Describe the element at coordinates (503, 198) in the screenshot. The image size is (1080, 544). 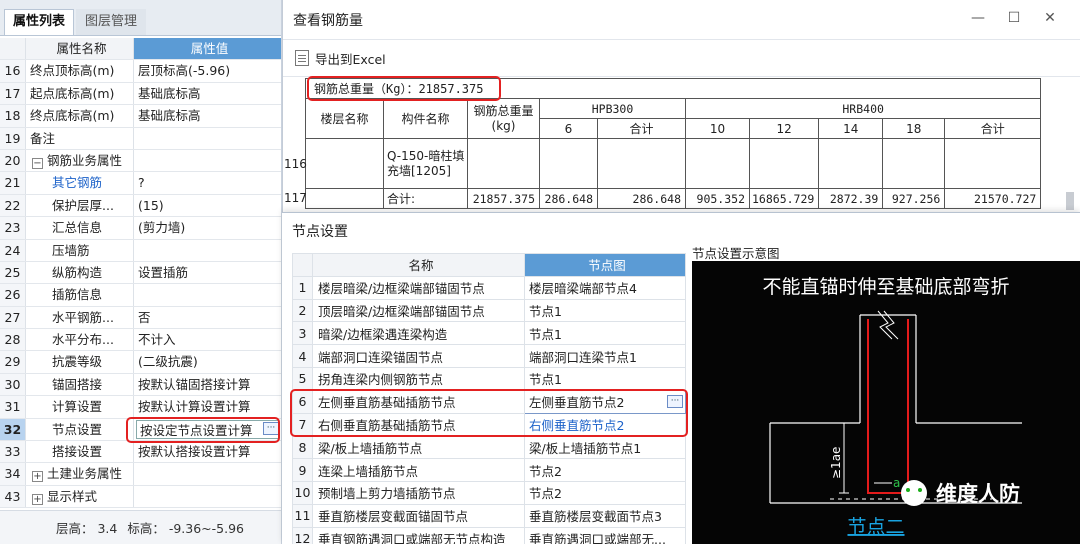
I see `value-cell: 21857.375` at that location.